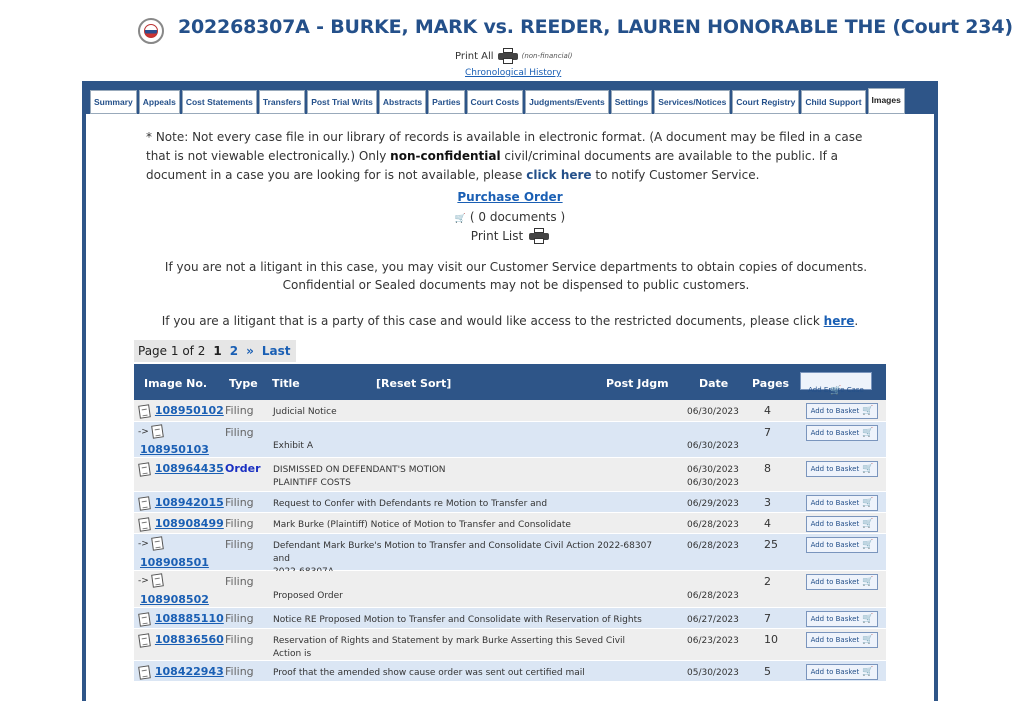 The image size is (1023, 701). What do you see at coordinates (833, 102) in the screenshot?
I see `tab-child-support: Child Support` at bounding box center [833, 102].